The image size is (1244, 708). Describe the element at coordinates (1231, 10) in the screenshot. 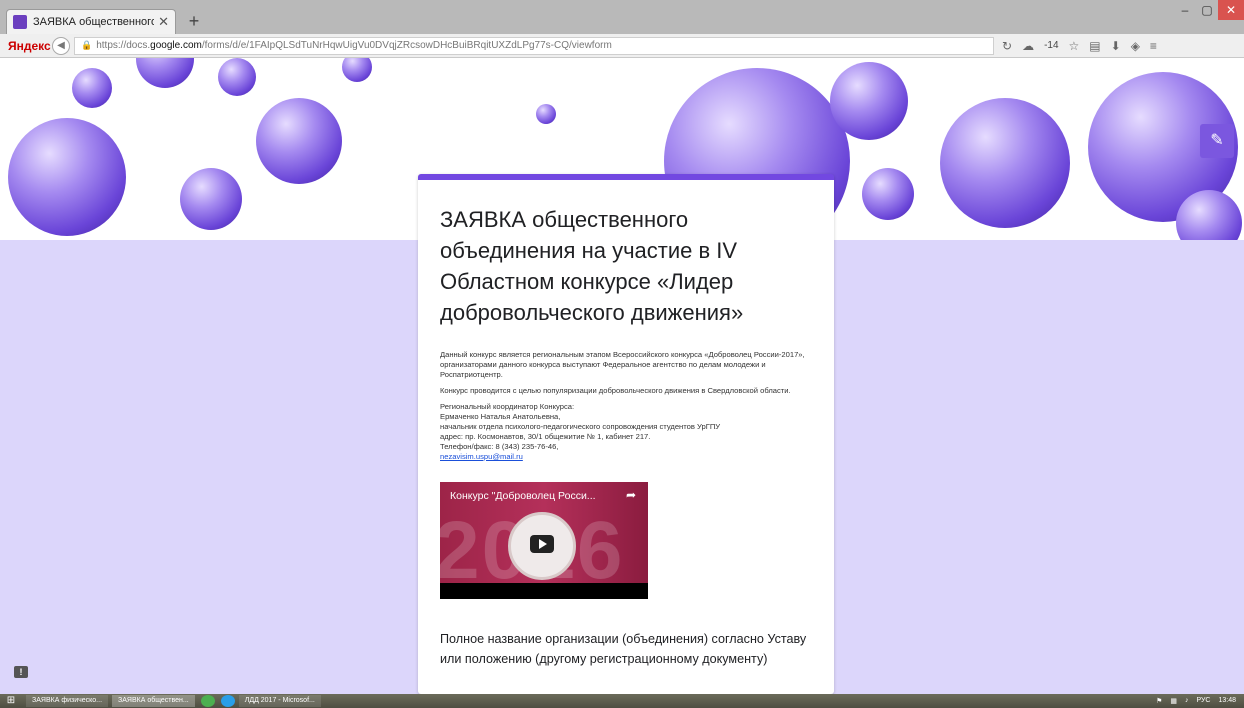

I see `close-window-button: ✕` at that location.